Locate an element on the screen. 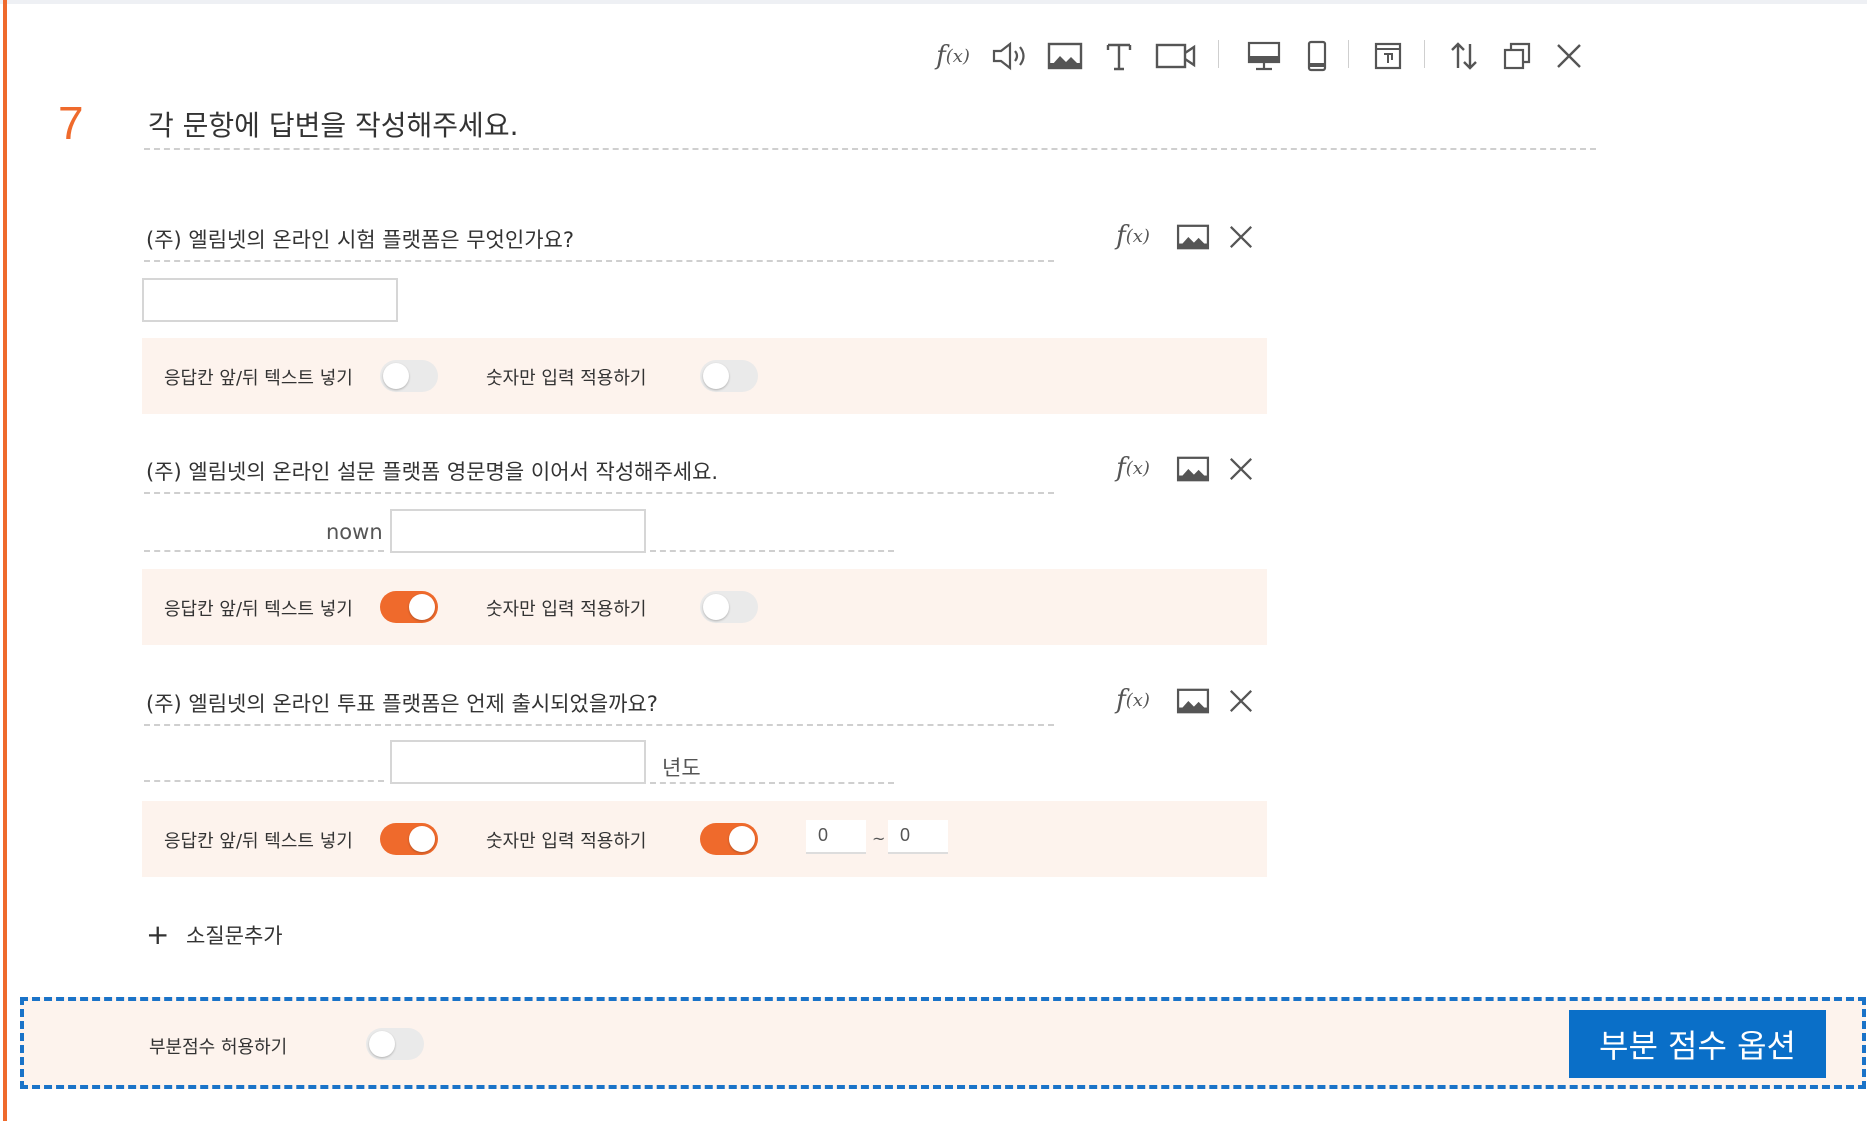  subquestion-1-options: 응답칸 앞/뒤 텍스트 넣기 숫자만 입력 적용하기 is located at coordinates (704, 376).